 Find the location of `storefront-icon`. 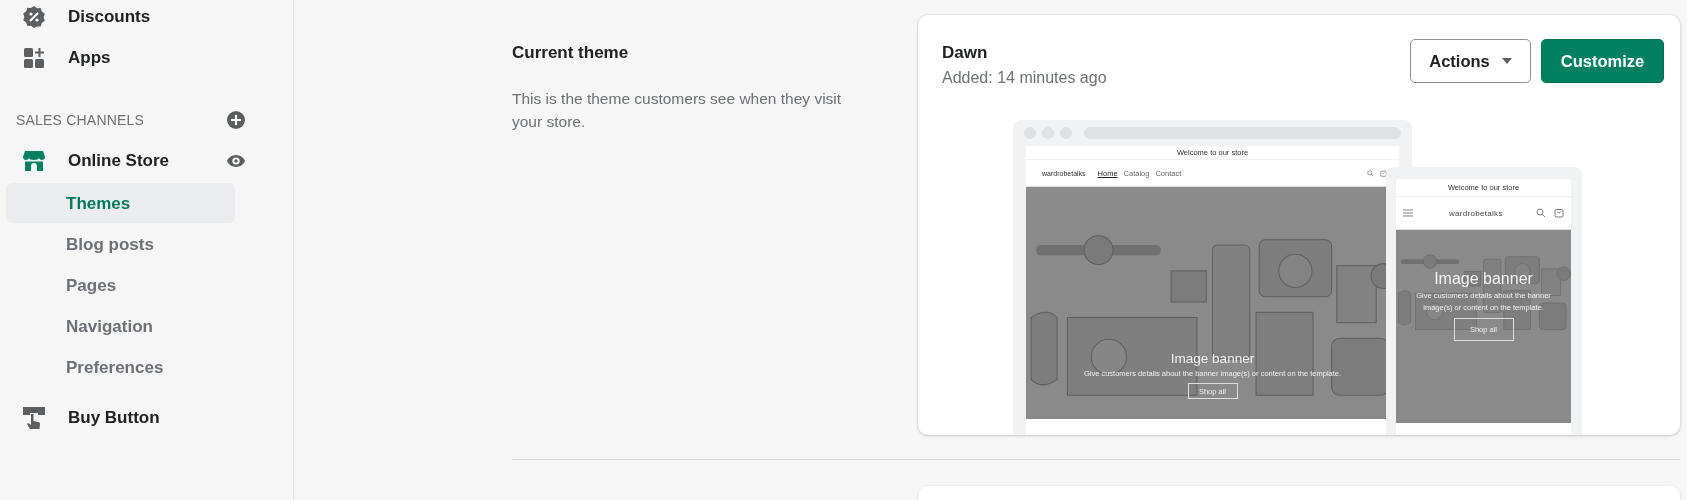

storefront-icon is located at coordinates (34, 161).